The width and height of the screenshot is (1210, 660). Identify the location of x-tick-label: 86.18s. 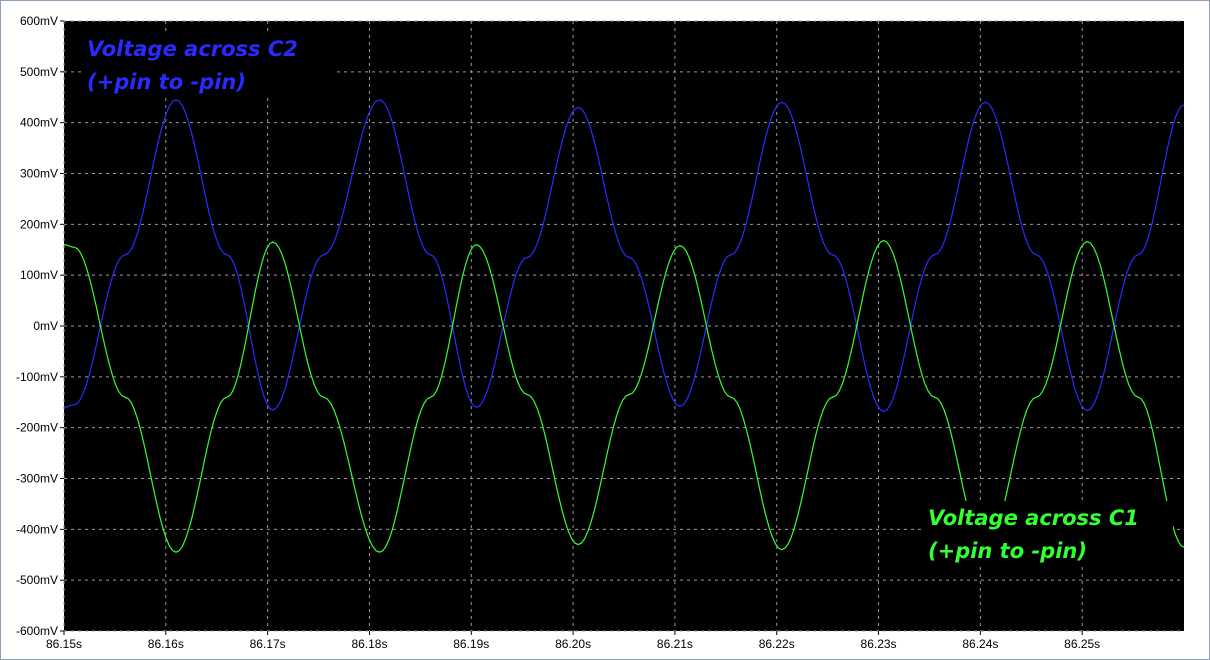
(369, 644).